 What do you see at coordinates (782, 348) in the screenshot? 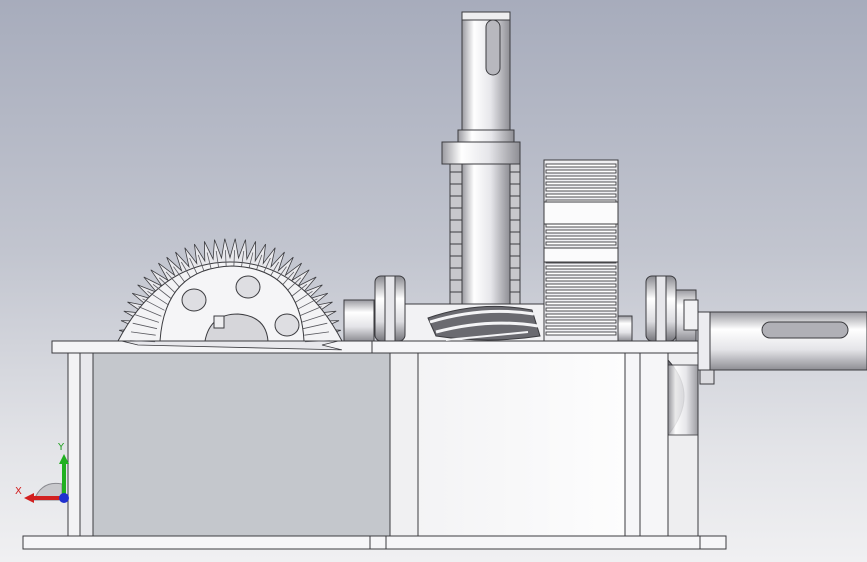
I see `output-shaft` at bounding box center [782, 348].